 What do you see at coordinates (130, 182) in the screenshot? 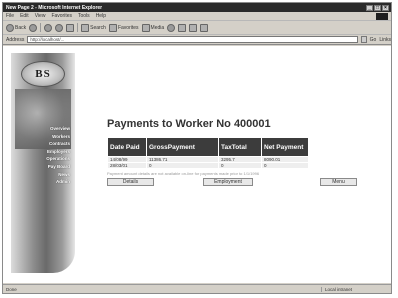
I see `details-button: Details` at bounding box center [130, 182].